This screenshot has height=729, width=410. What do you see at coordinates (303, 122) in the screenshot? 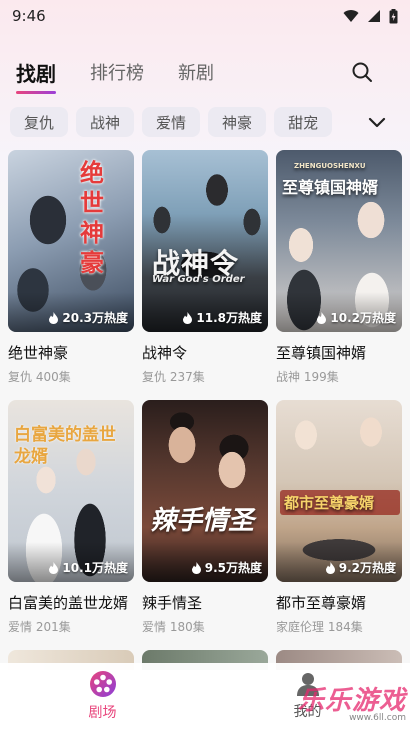
I see `chip-sweet: 甜宠` at bounding box center [303, 122].